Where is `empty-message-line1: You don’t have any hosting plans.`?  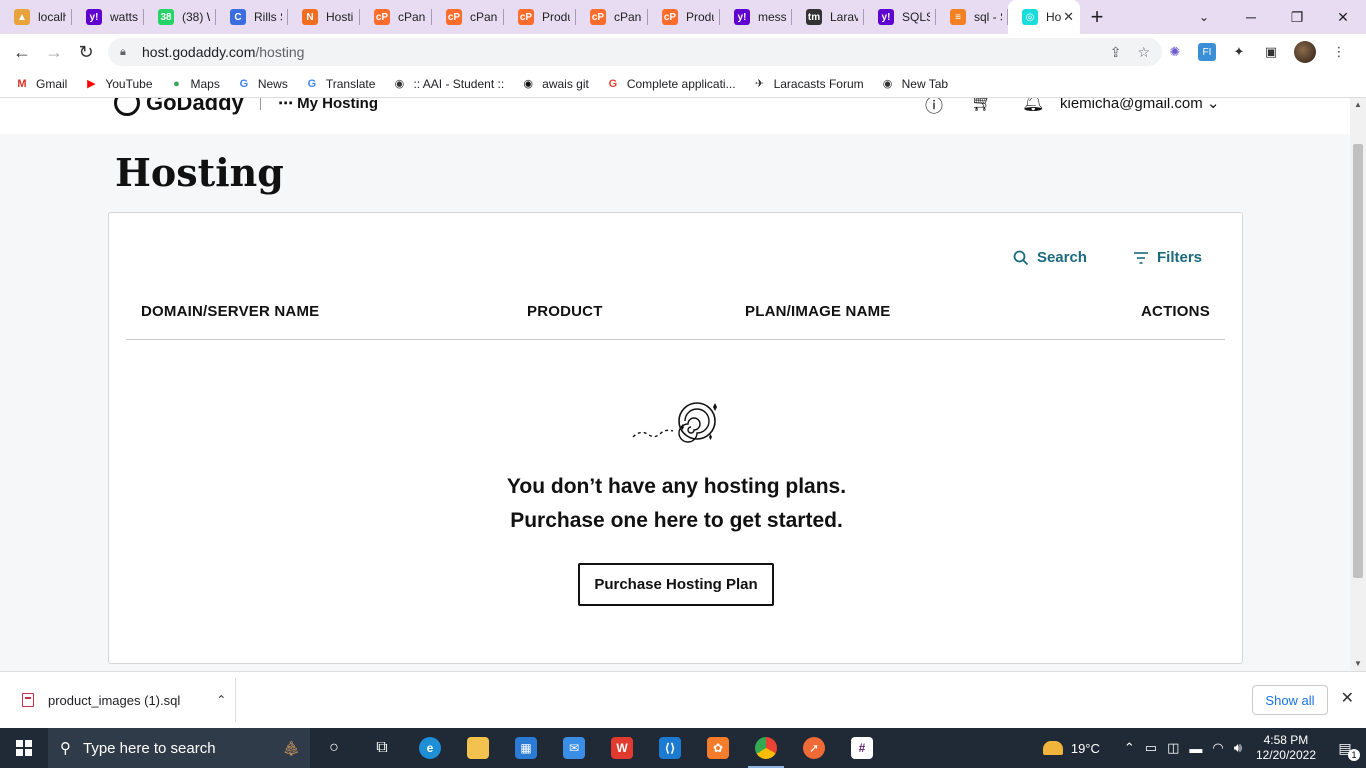 empty-message-line1: You don’t have any hosting plans. is located at coordinates (676, 486).